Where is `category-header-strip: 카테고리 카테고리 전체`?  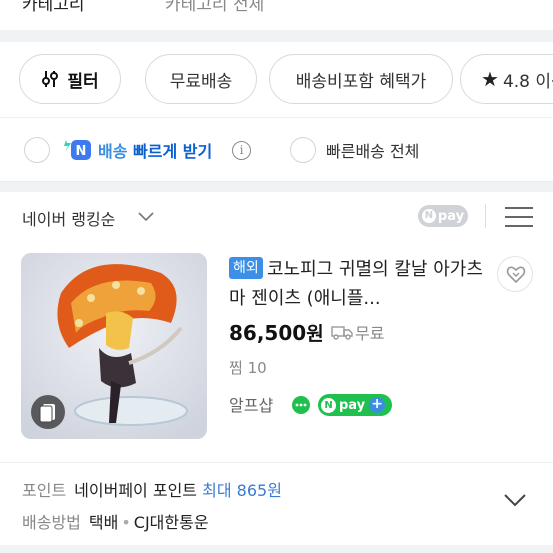 category-header-strip: 카테고리 카테고리 전체 is located at coordinates (276, 15).